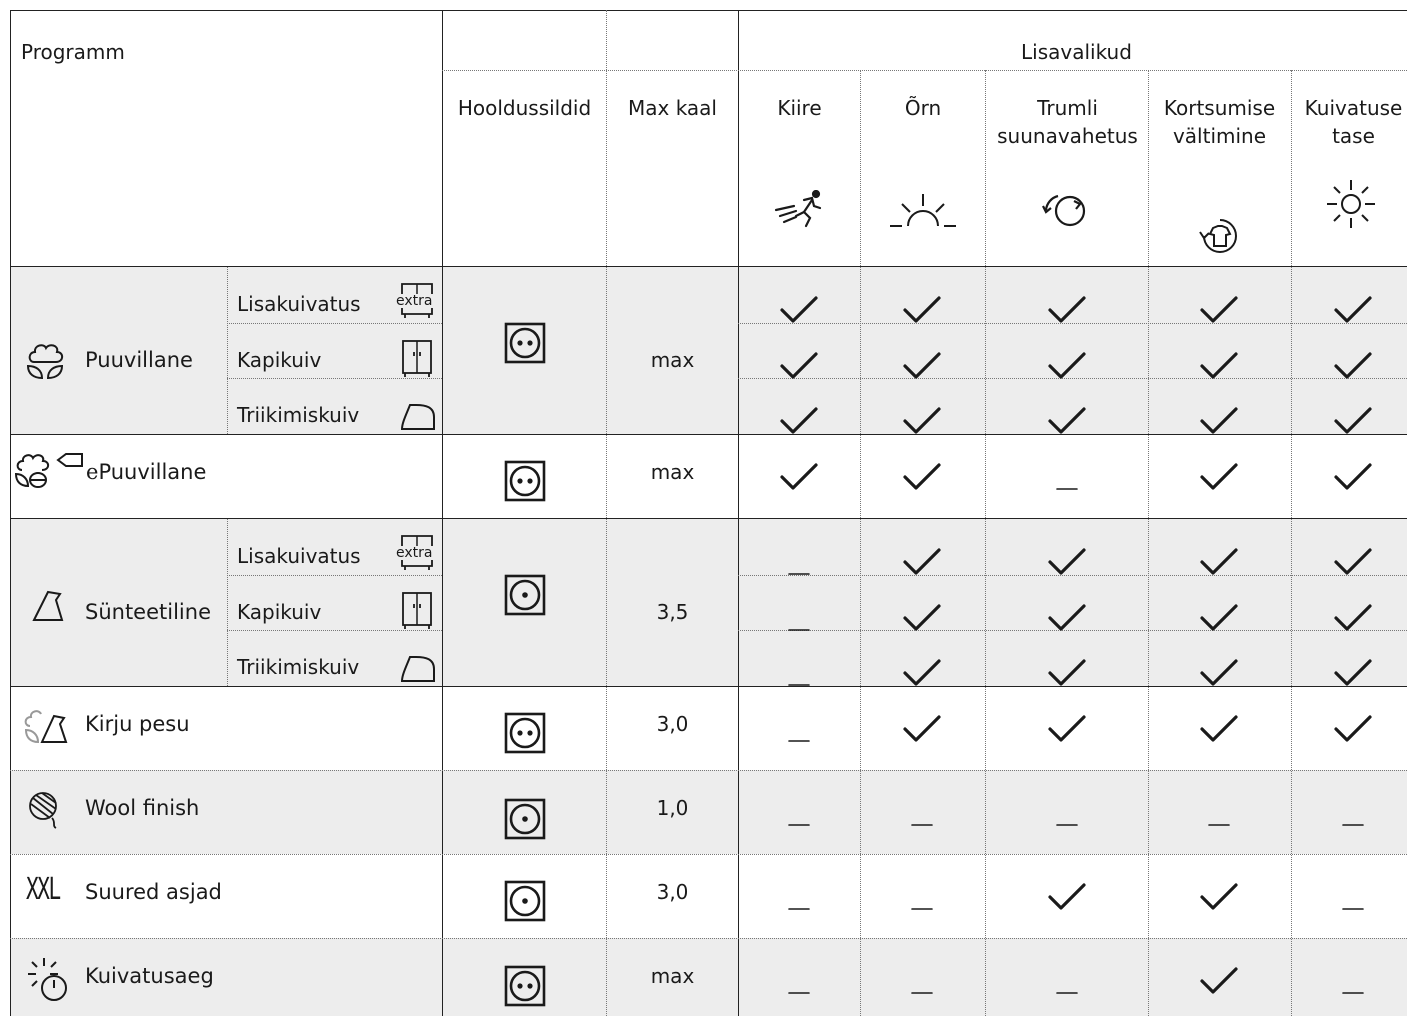 The image size is (1407, 1016). I want to click on program-wool-name: Wool finish, so click(142, 808).